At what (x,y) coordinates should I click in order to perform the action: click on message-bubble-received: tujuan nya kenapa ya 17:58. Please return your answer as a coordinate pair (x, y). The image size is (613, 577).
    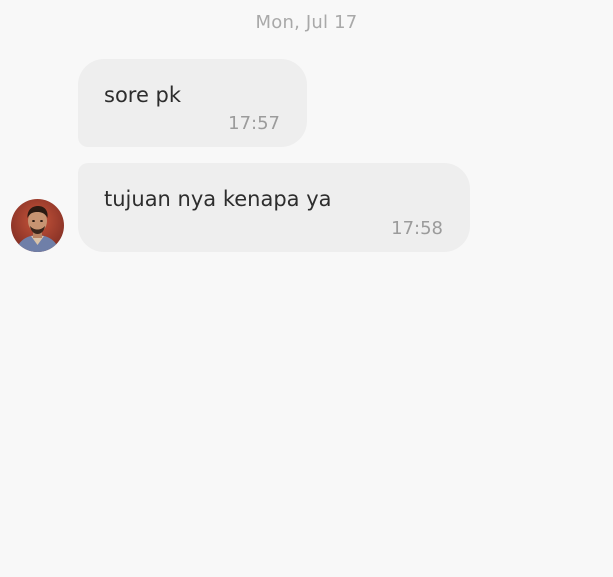
    Looking at the image, I should click on (274, 207).